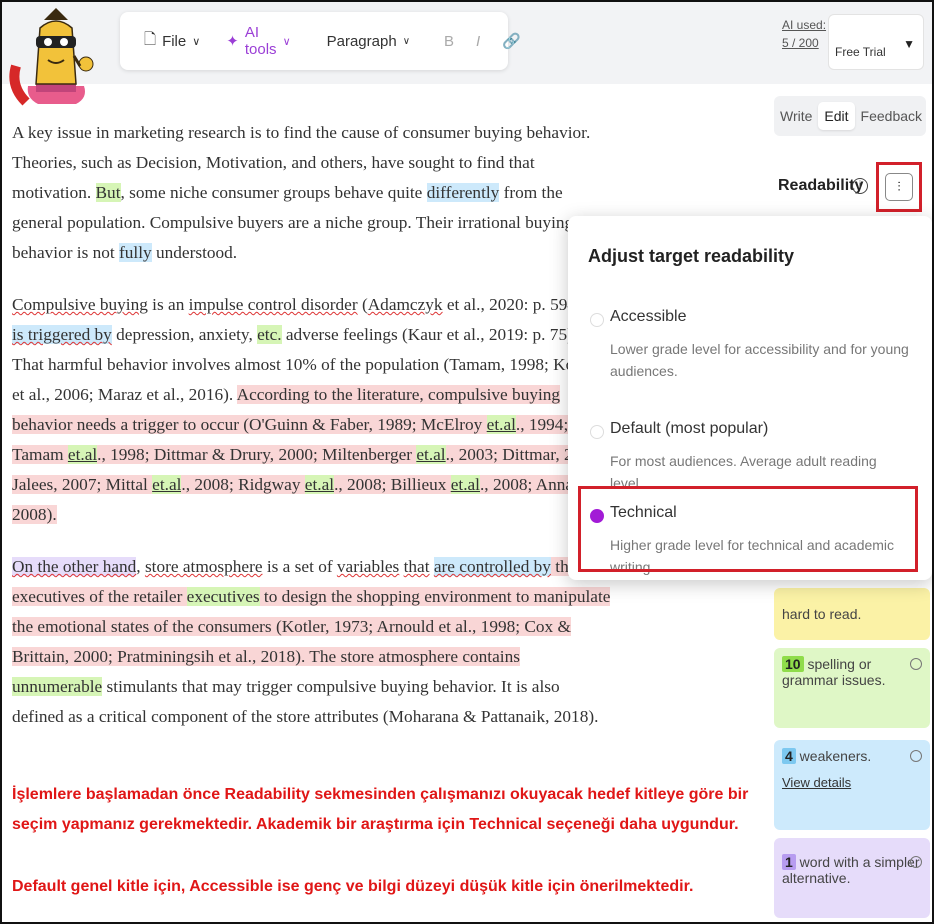  Describe the element at coordinates (223, 596) in the screenshot. I see `suggestion-highlight: executives` at that location.